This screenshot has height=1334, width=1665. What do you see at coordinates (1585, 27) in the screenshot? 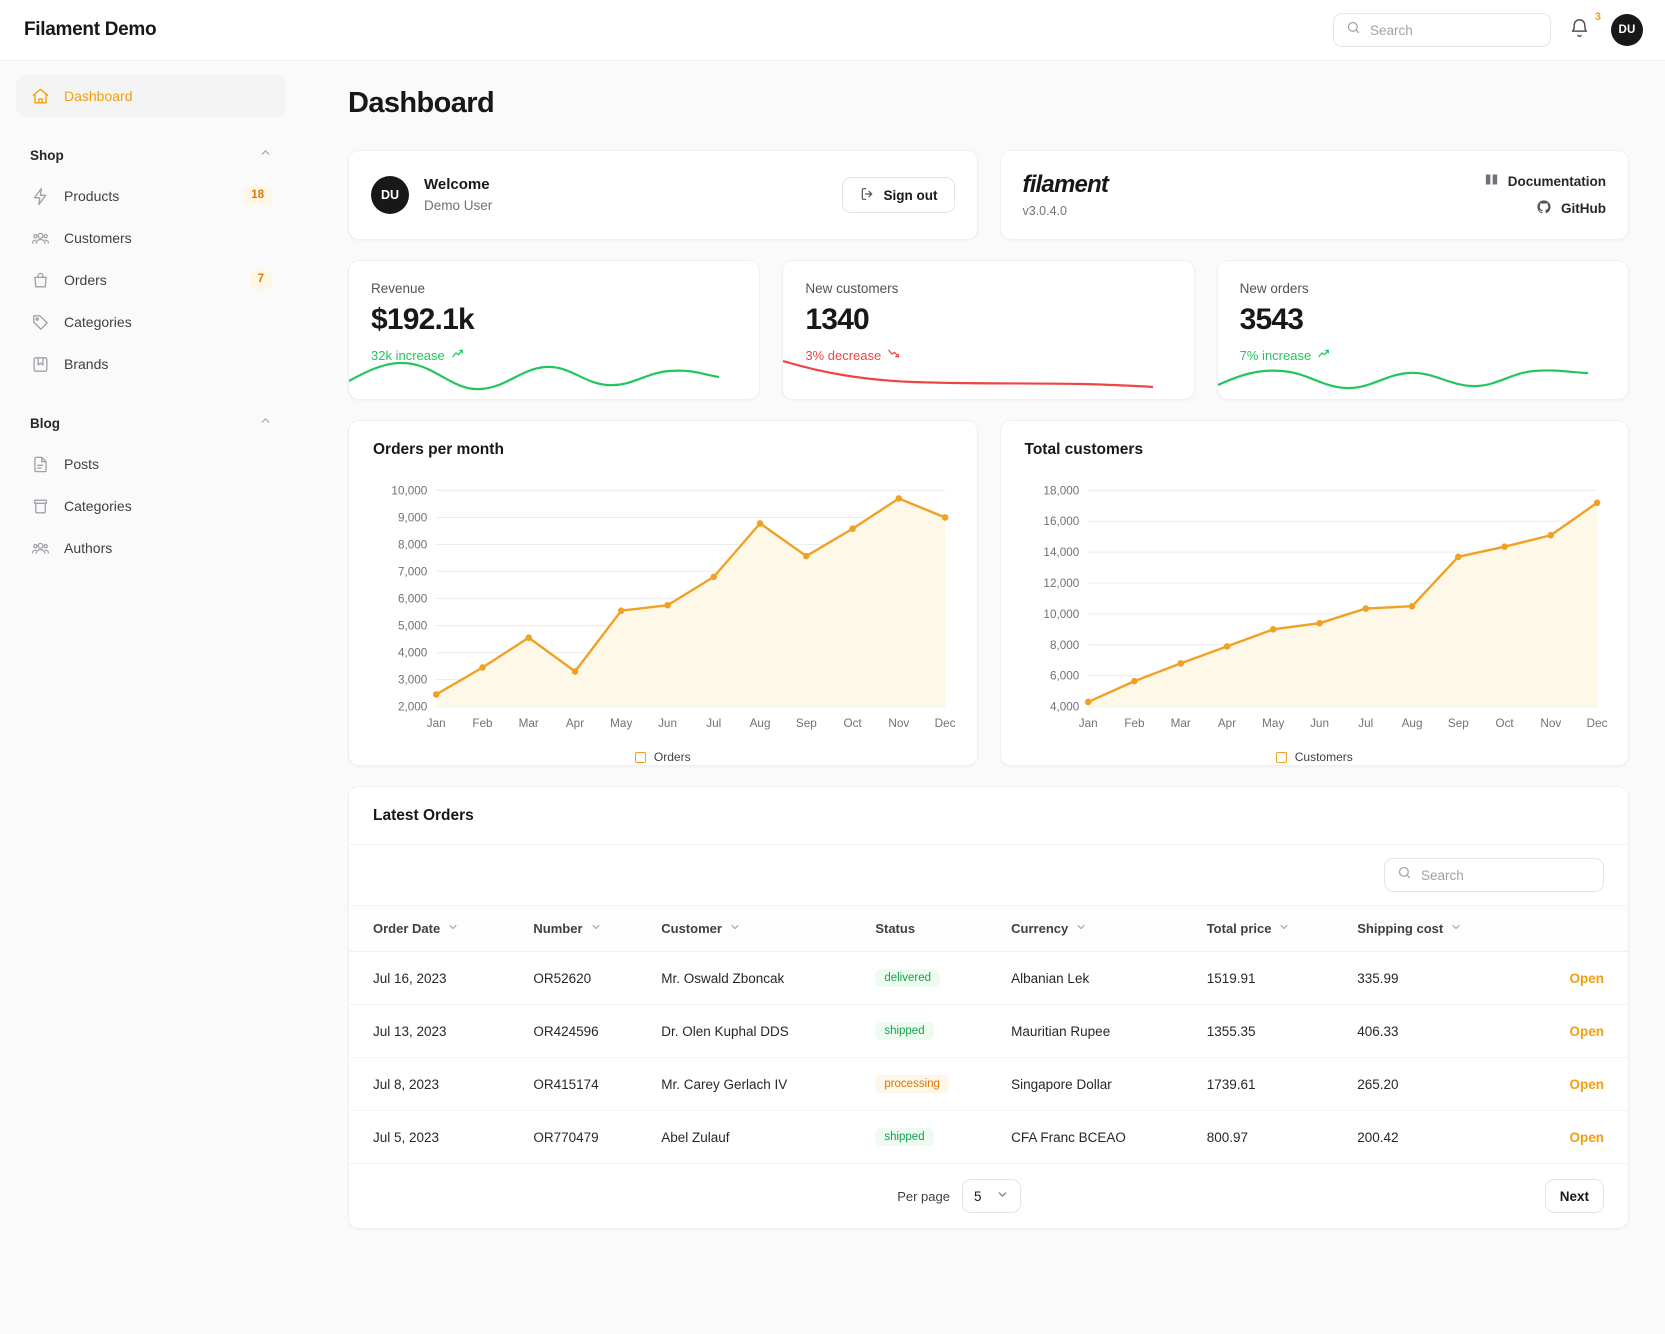
I see `notifications-button: 3` at bounding box center [1585, 27].